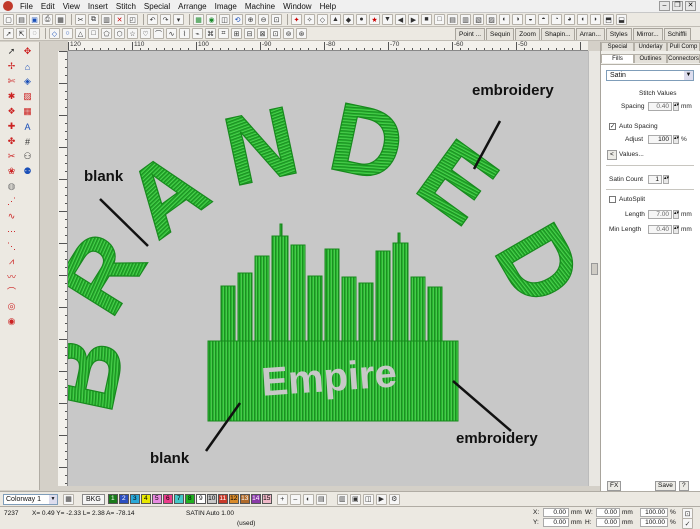 The width and height of the screenshot is (700, 529). Describe the element at coordinates (27, 156) in the screenshot. I see `people-tool-icon: ⚇` at that location.